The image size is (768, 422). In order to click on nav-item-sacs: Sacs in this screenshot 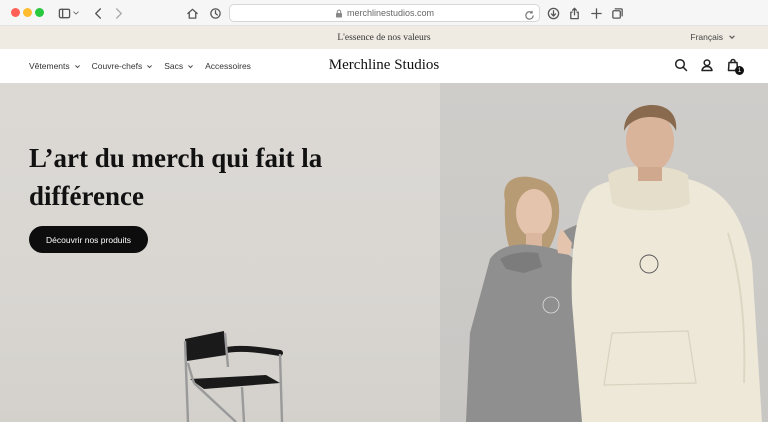, I will do `click(179, 66)`.